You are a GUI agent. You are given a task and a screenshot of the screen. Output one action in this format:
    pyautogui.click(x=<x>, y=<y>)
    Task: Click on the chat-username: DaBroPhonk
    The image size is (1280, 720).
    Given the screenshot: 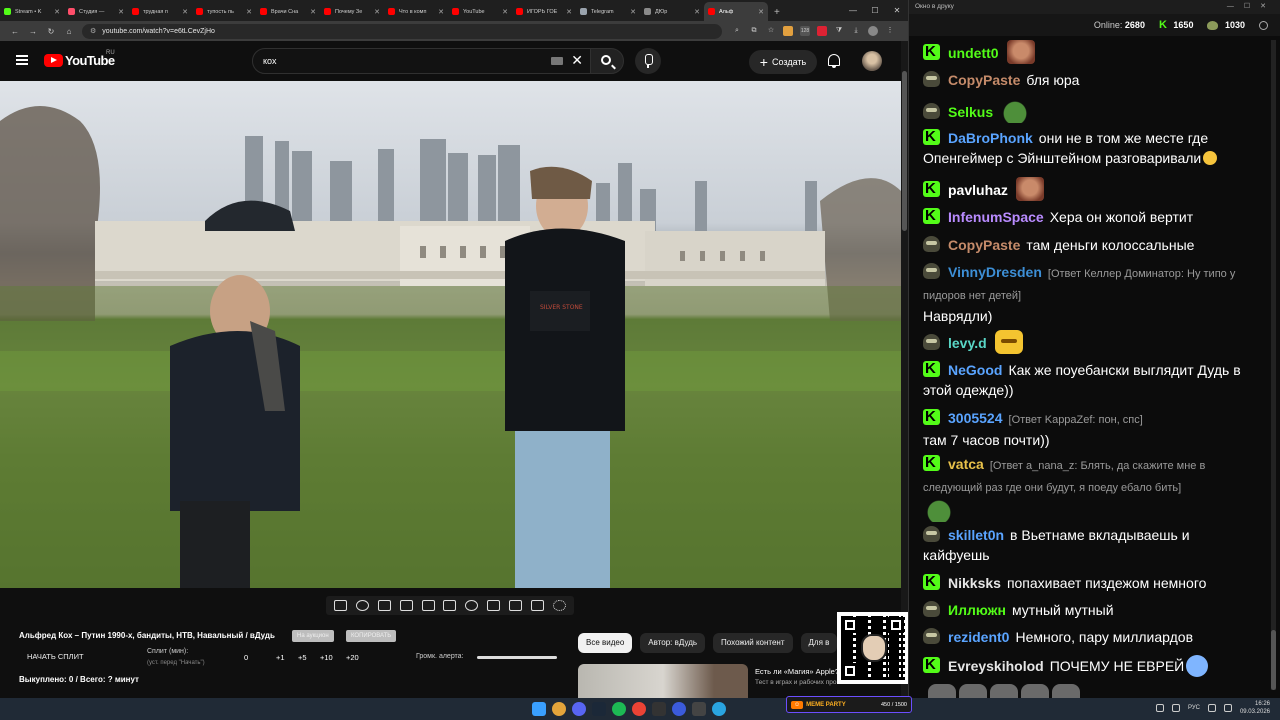 What is the action you would take?
    pyautogui.click(x=990, y=138)
    